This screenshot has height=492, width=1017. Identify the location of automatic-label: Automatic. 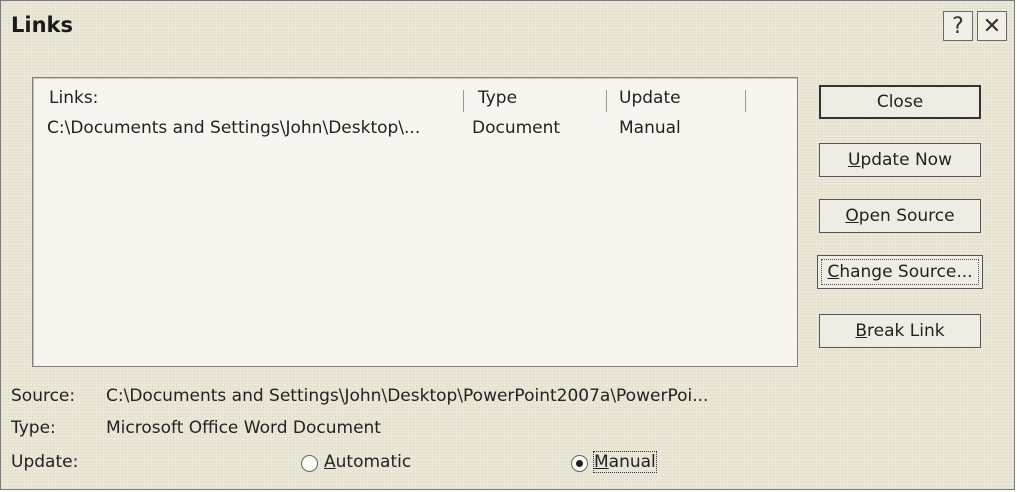
(367, 462).